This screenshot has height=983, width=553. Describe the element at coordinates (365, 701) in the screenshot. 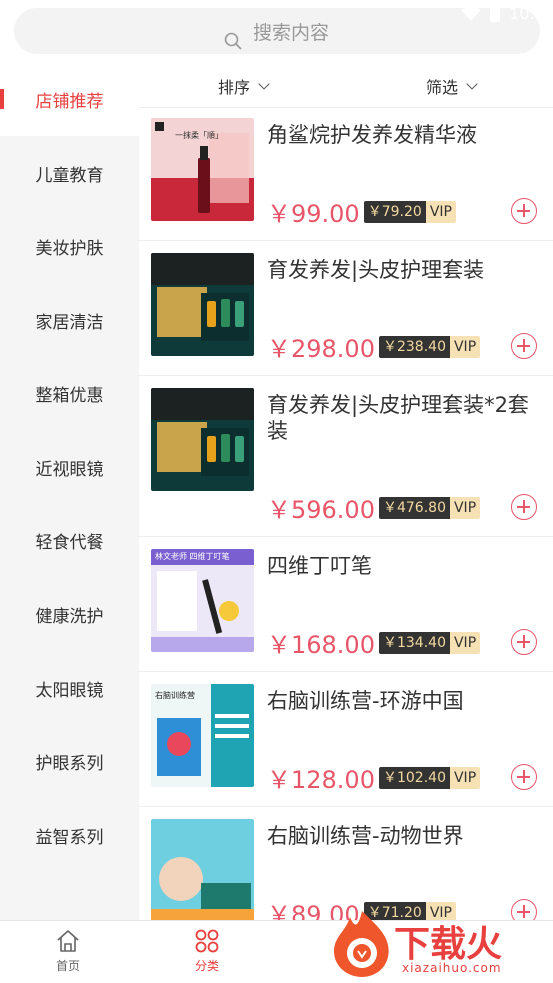

I see `product-title: 右脑训练营-环游中国` at that location.